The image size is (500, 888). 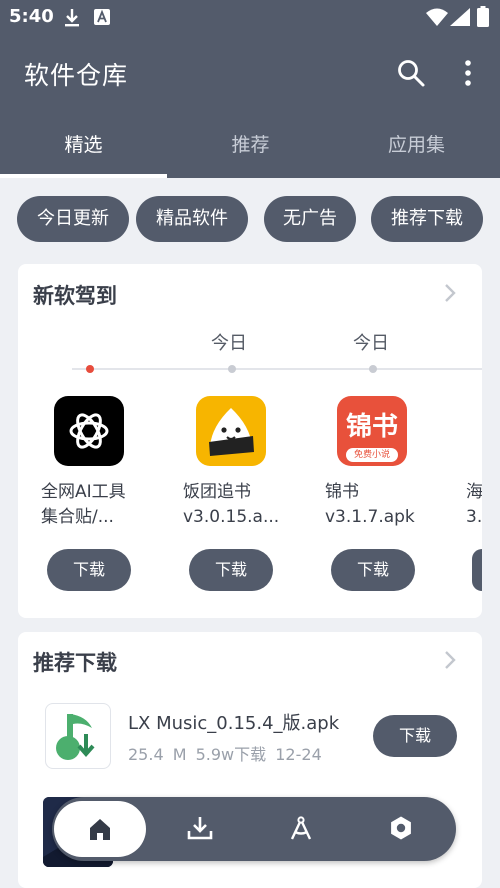 What do you see at coordinates (310, 219) in the screenshot?
I see `chip-no-ads: 无广告` at bounding box center [310, 219].